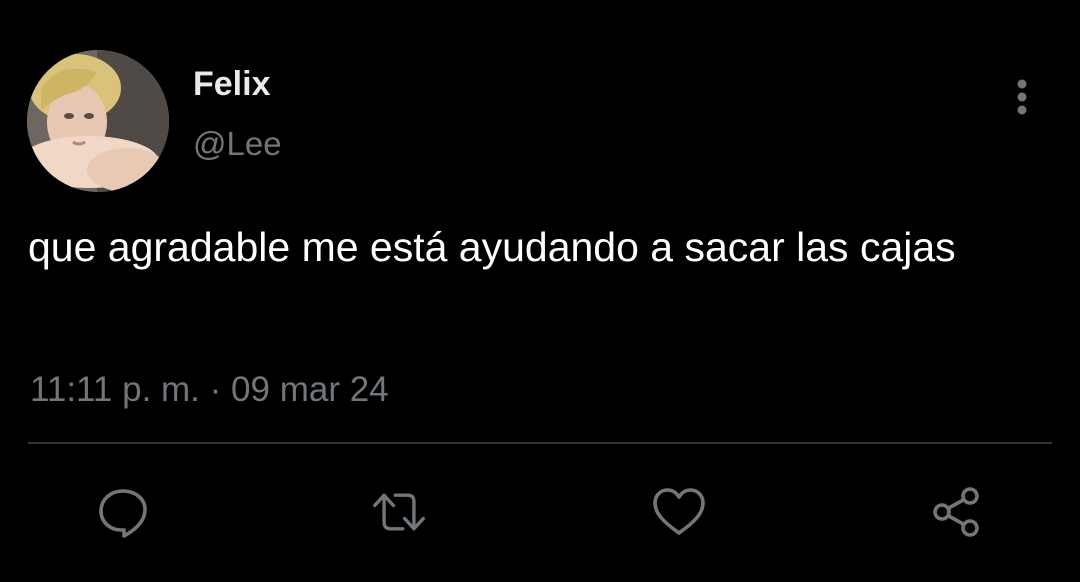 This screenshot has width=1080, height=582. I want to click on avatar-photo, so click(98, 121).